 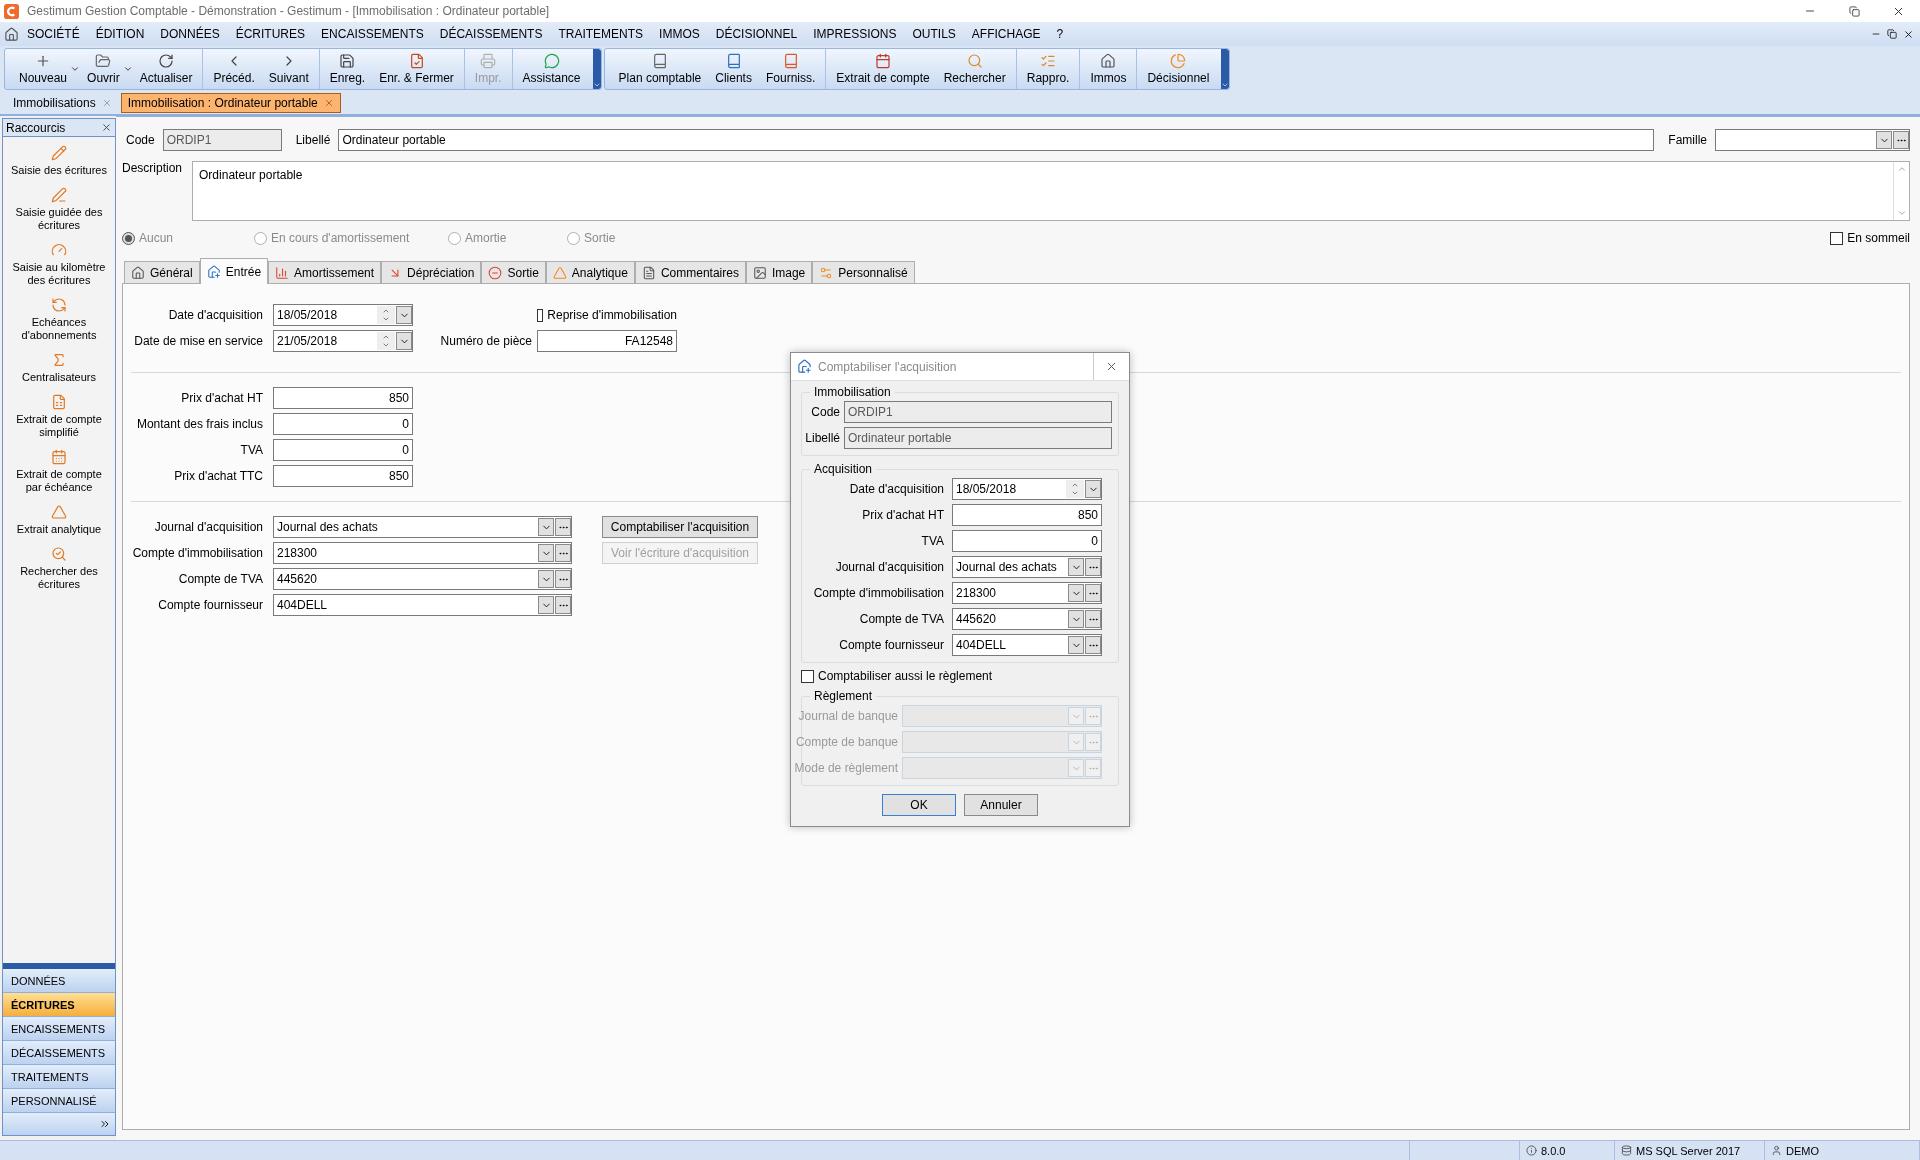 What do you see at coordinates (1892, 34) in the screenshot?
I see `restore-icon` at bounding box center [1892, 34].